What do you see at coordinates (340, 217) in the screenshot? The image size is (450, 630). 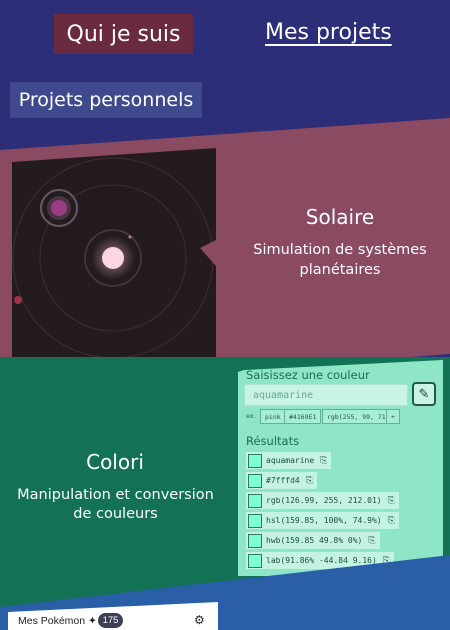 I see `solaire-title: Solaire` at bounding box center [340, 217].